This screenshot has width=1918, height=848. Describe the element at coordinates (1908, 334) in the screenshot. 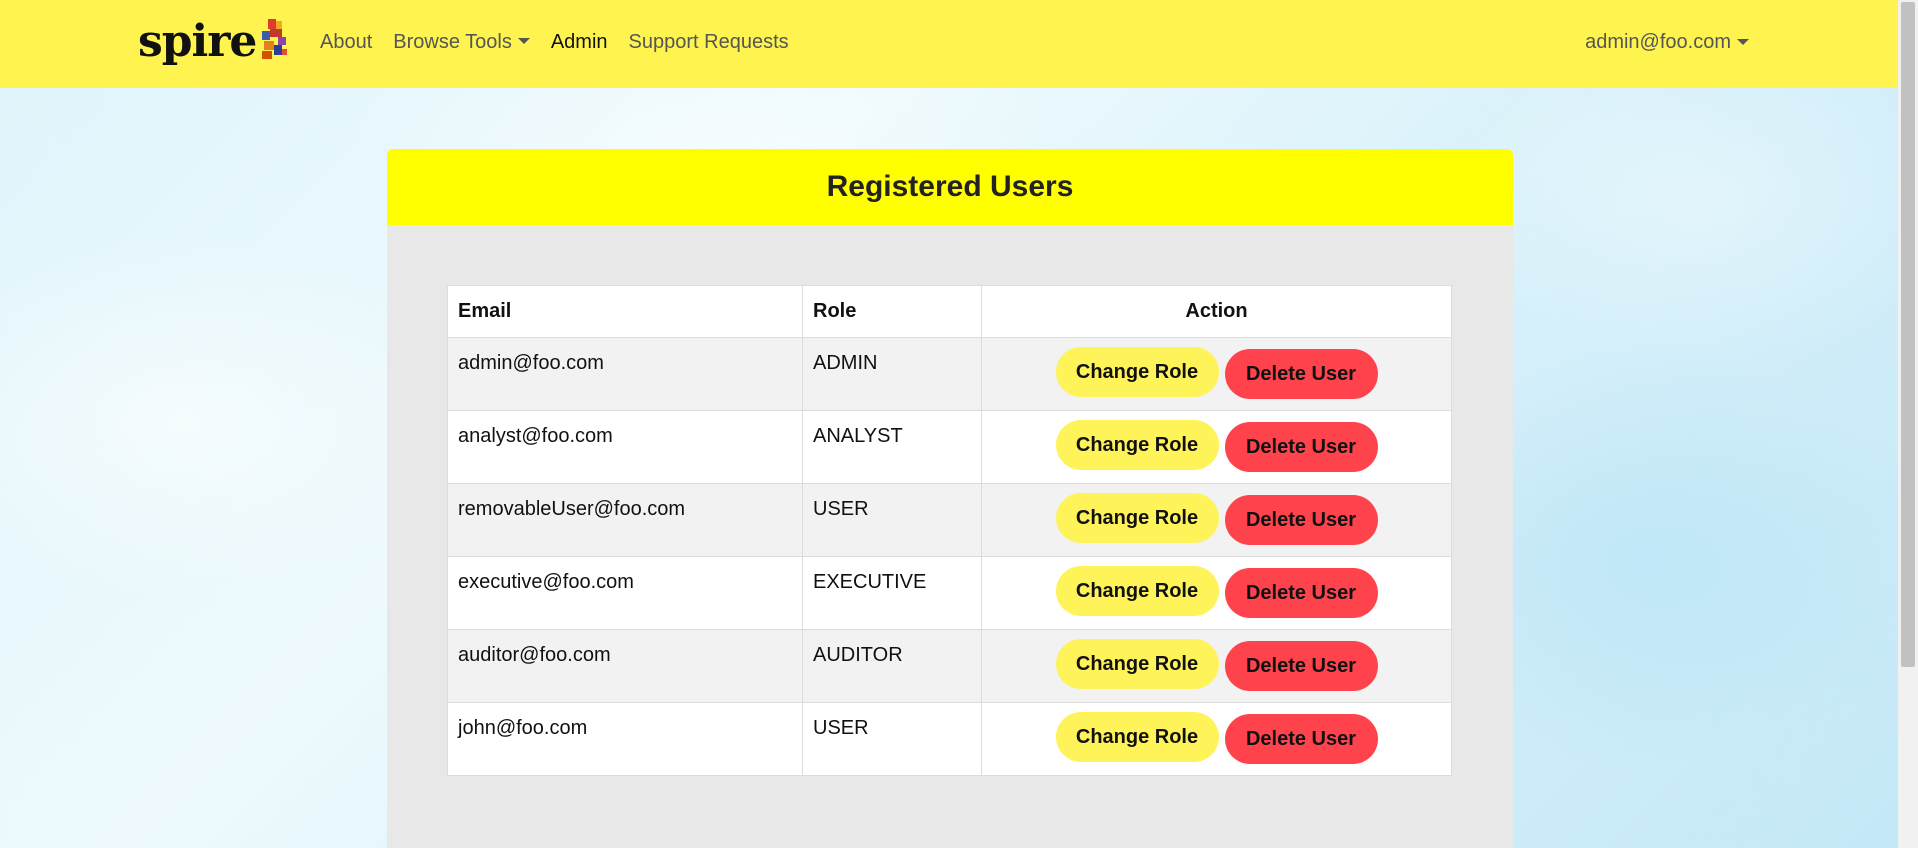

I see `scrollbar-thumb` at that location.